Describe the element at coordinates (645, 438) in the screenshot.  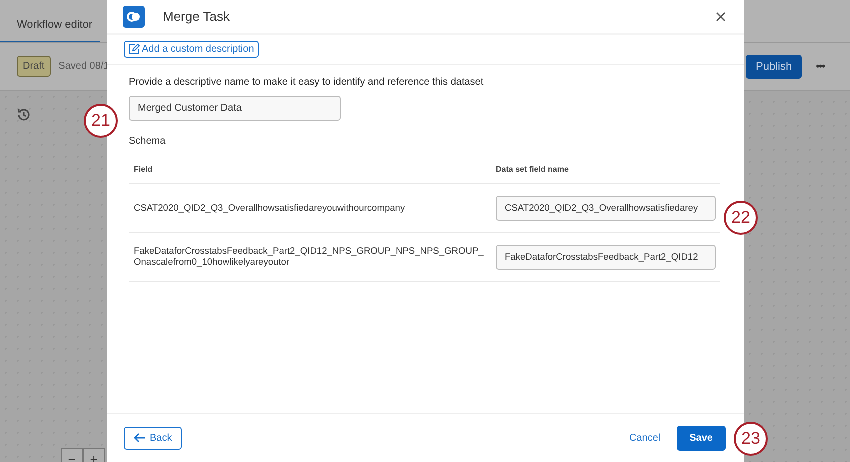
I see `cancel-button: Cancel` at that location.